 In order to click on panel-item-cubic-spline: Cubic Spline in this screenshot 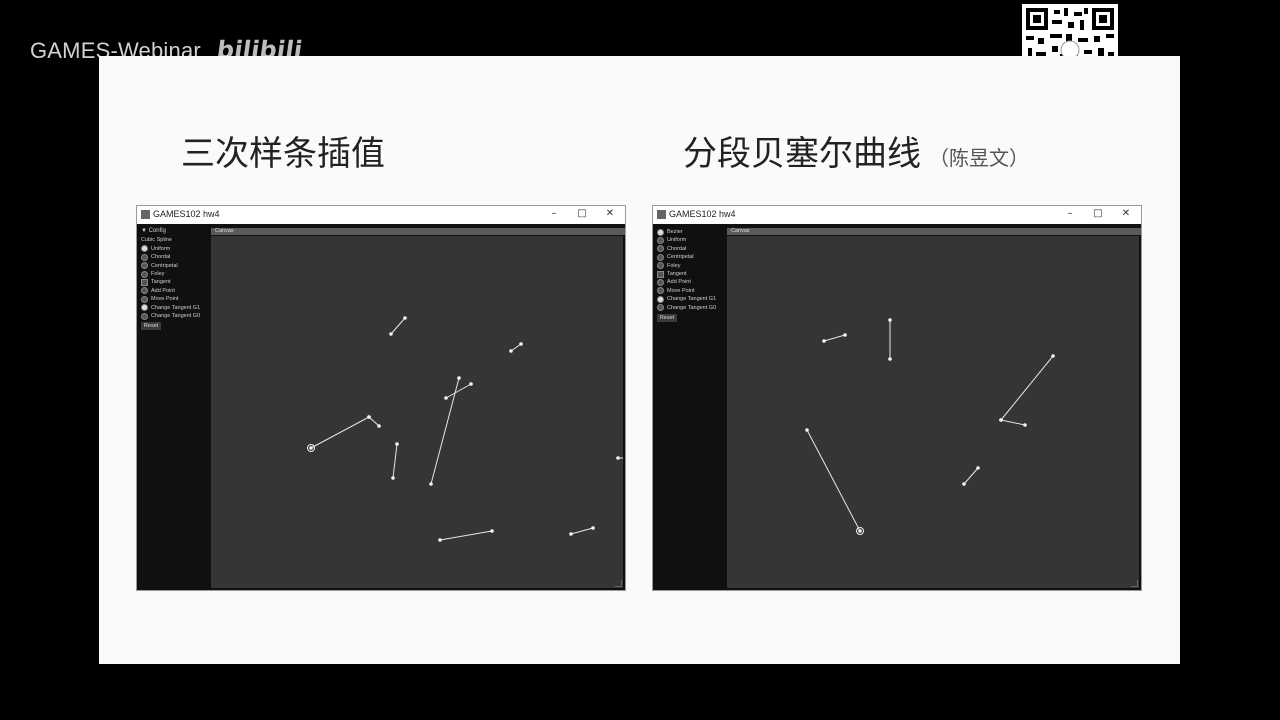, I will do `click(156, 240)`.